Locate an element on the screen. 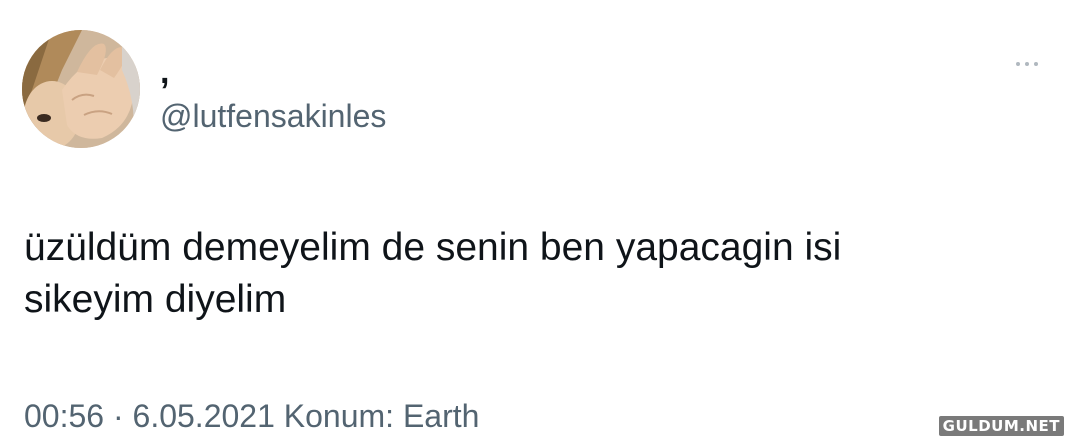  watermark-logo: GULDUM.NET is located at coordinates (1001, 426).